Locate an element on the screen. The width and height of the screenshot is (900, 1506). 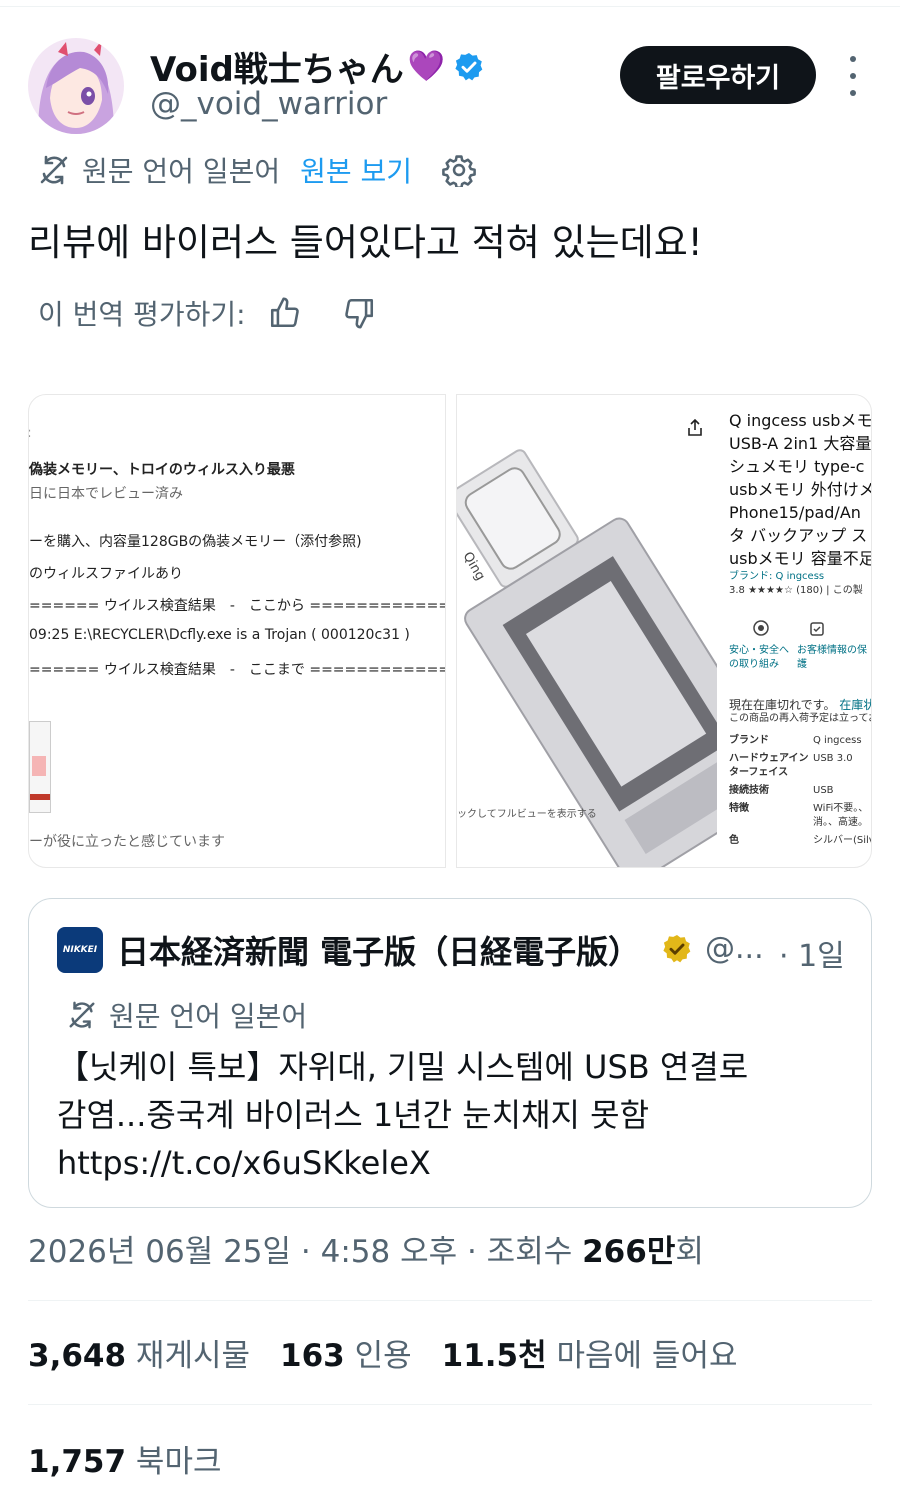
reposts-stat: 3,648 재게시물 is located at coordinates (139, 1352).